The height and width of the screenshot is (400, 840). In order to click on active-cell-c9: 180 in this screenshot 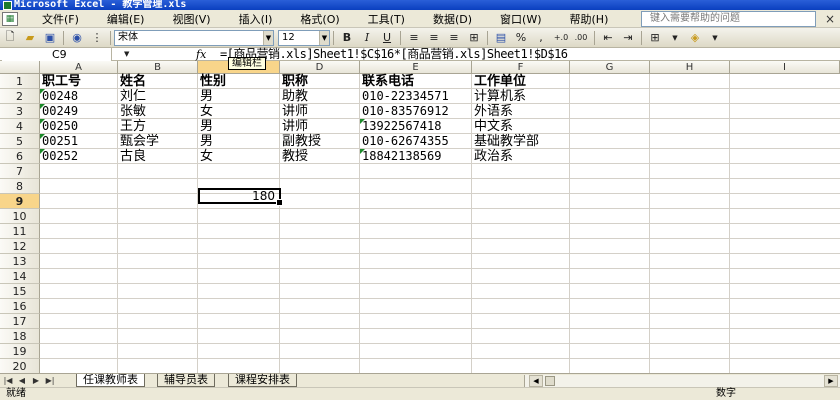, I will do `click(240, 197)`.